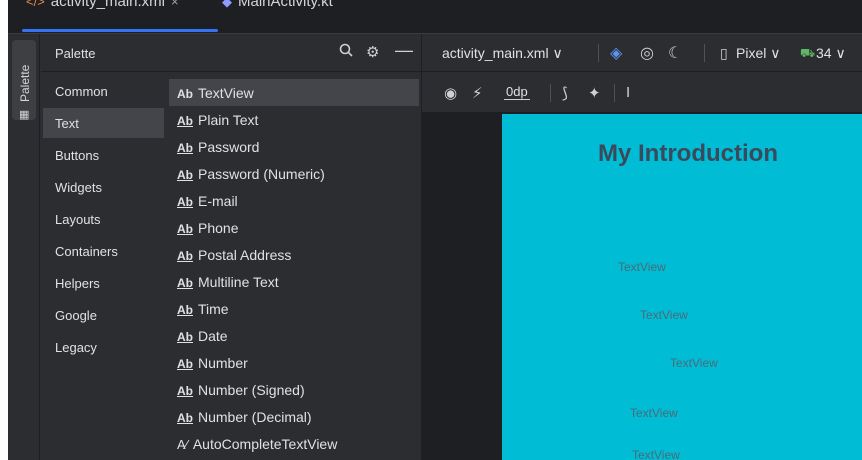  What do you see at coordinates (231, 53) in the screenshot?
I see `palette-header: Palette ⚙ —` at bounding box center [231, 53].